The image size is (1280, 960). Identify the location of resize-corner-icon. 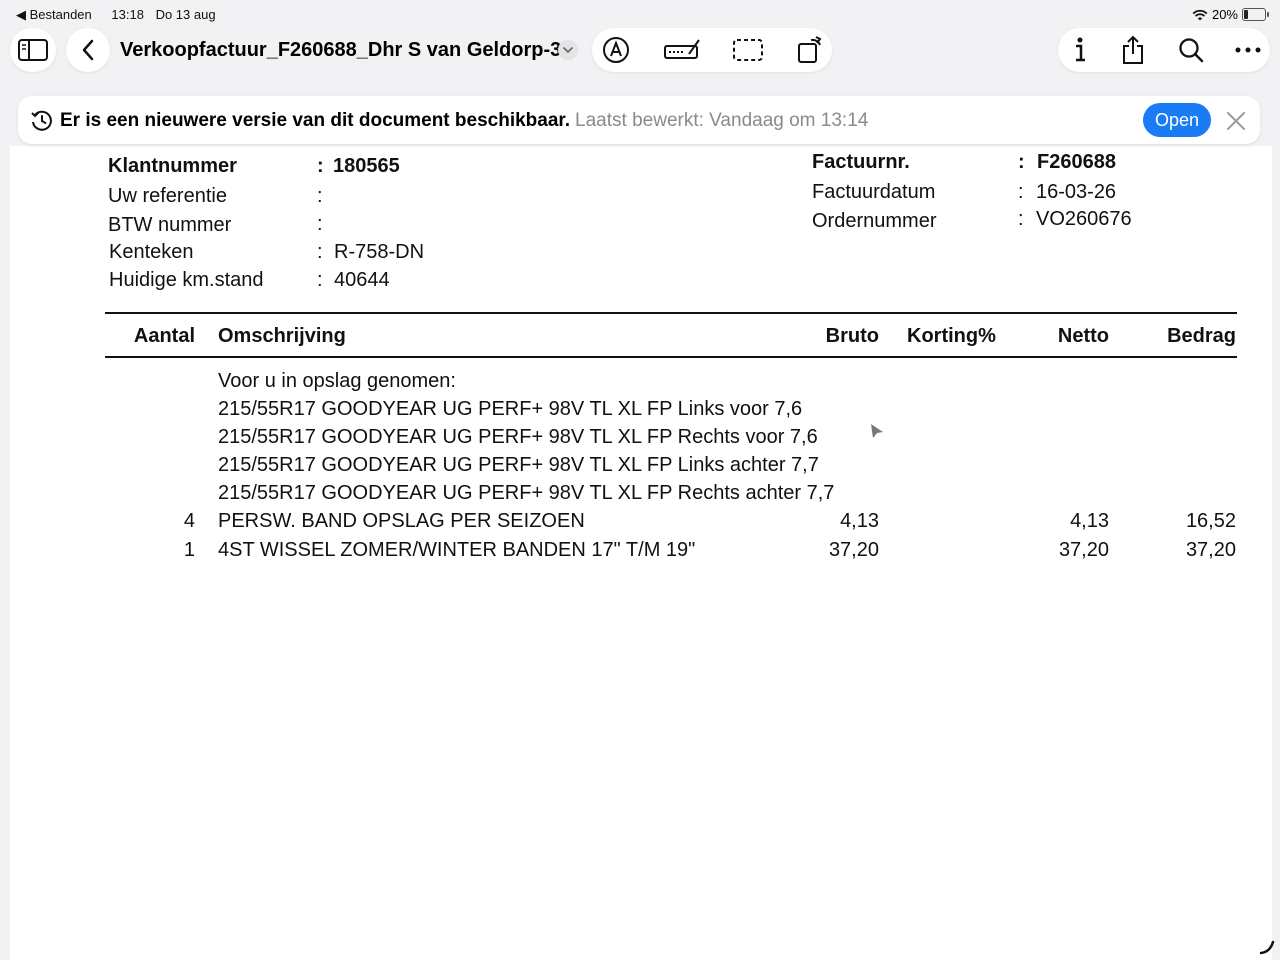
(1267, 948).